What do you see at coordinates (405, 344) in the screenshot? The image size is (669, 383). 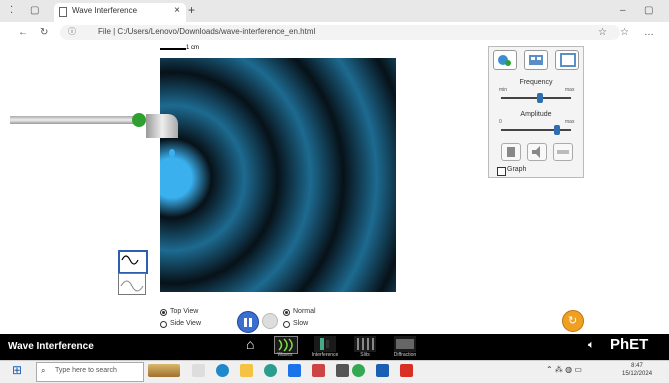 I see `screen-diffraction-button` at bounding box center [405, 344].